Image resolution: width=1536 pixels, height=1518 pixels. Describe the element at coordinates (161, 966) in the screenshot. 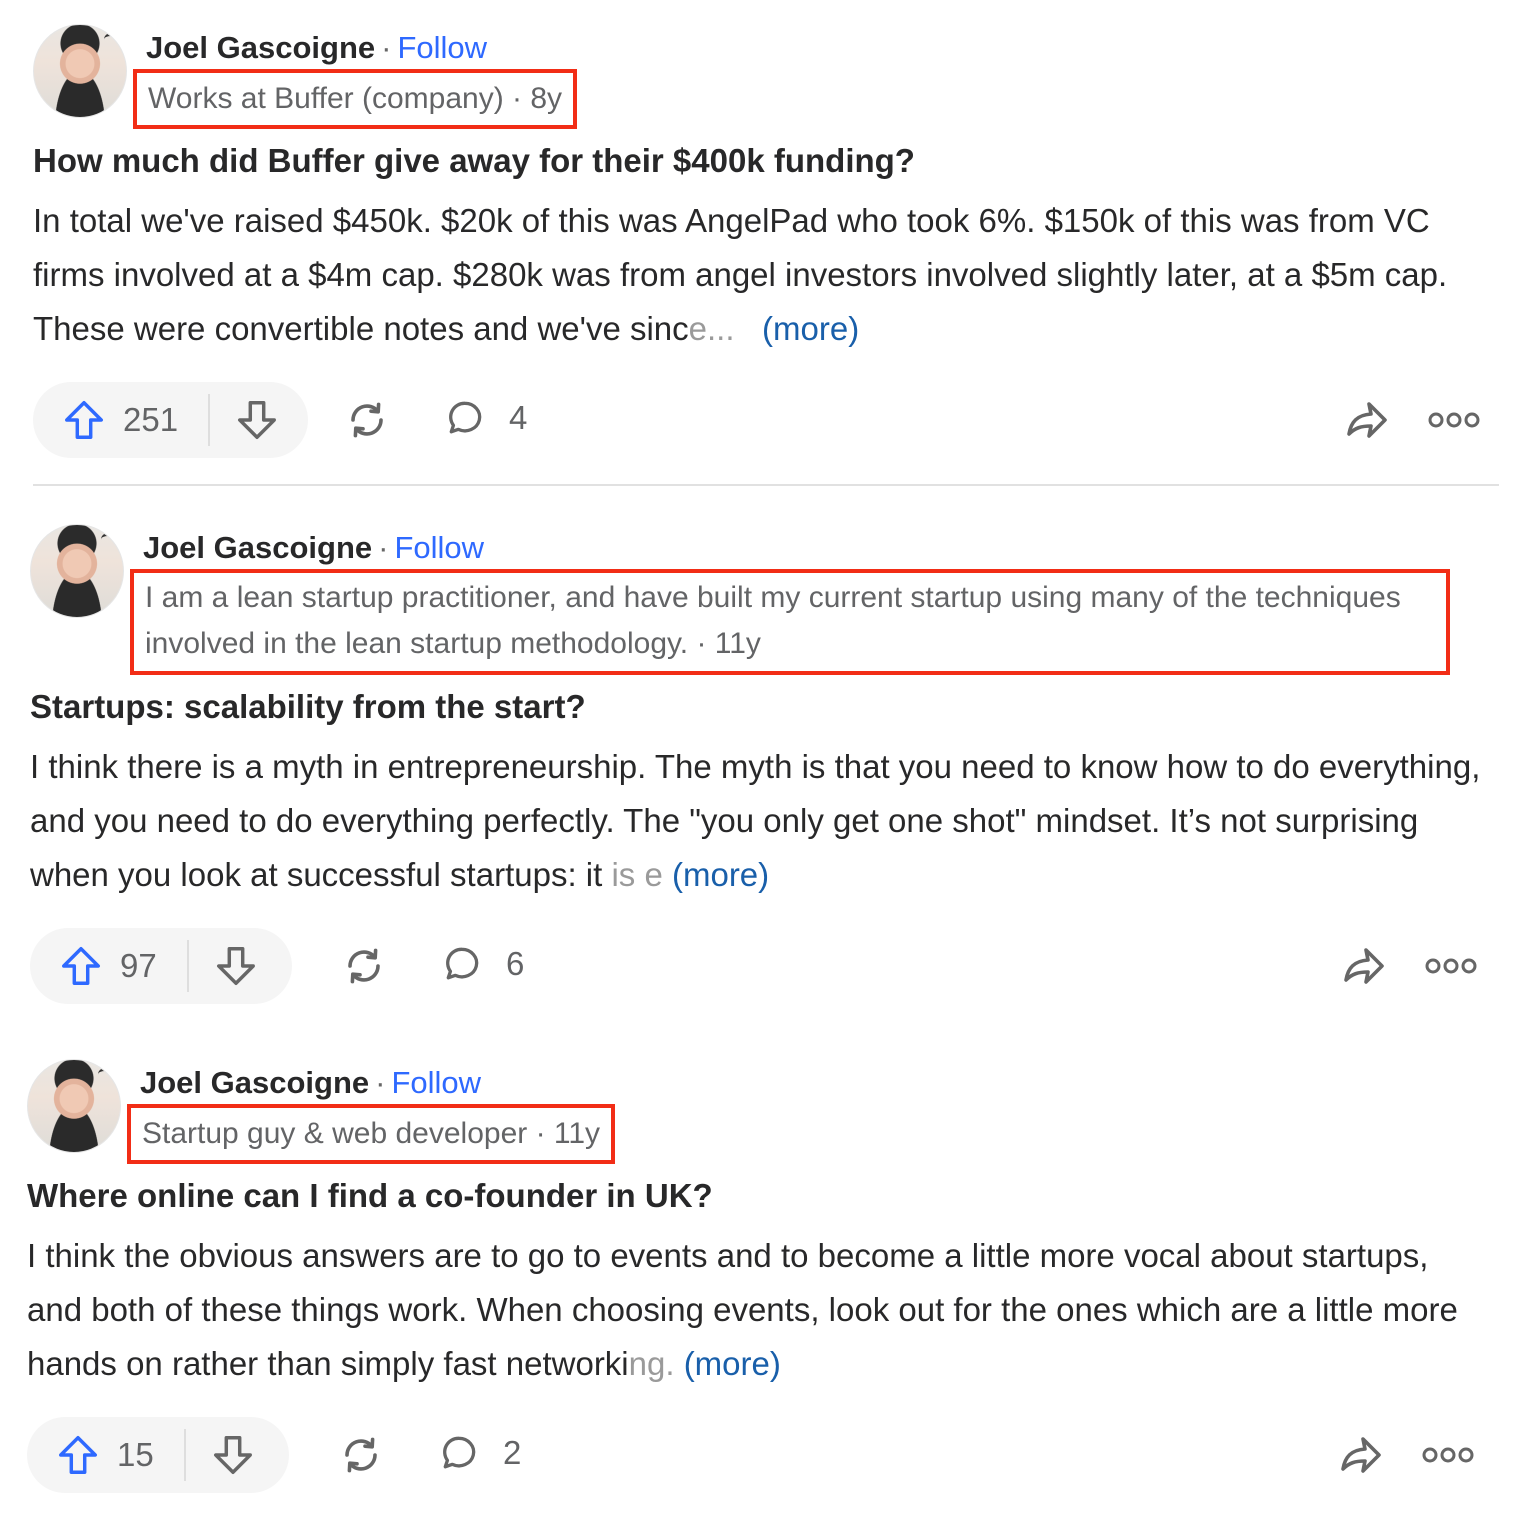

I see `vote-pill: 97` at that location.